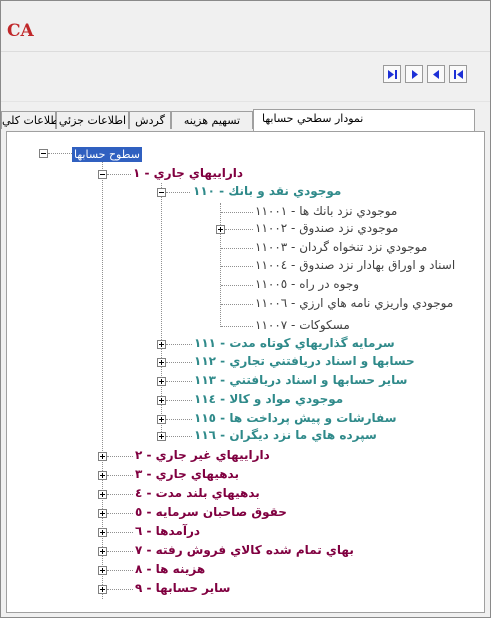  I want to click on prev-record-button, so click(436, 74).